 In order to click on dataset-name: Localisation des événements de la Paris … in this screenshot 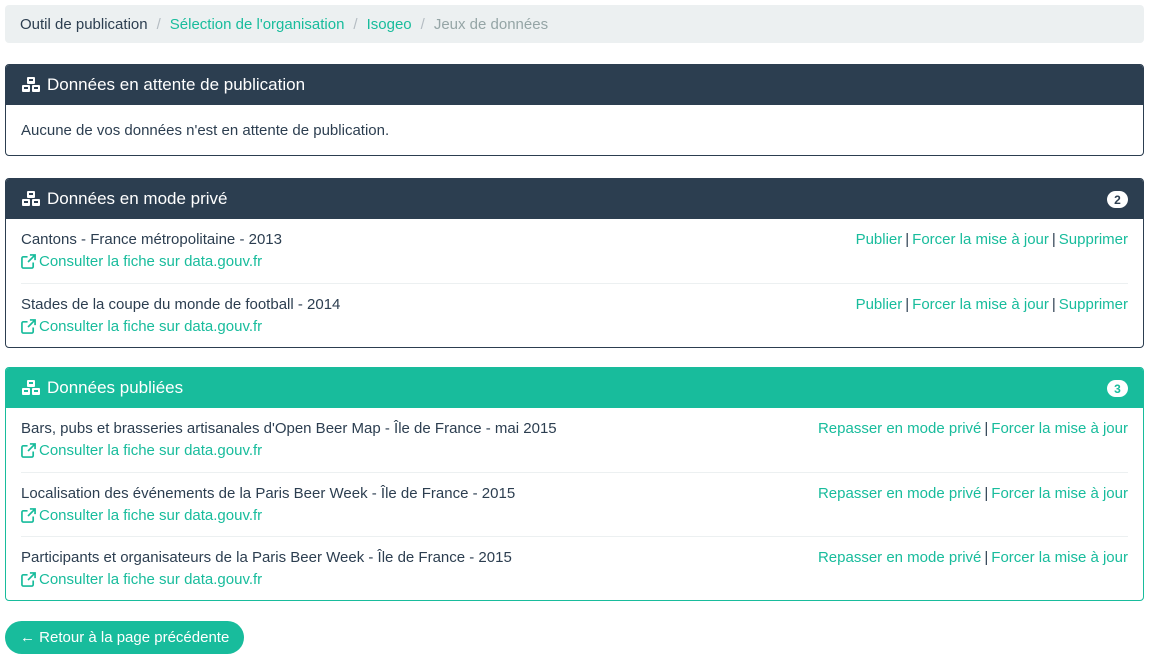, I will do `click(268, 493)`.